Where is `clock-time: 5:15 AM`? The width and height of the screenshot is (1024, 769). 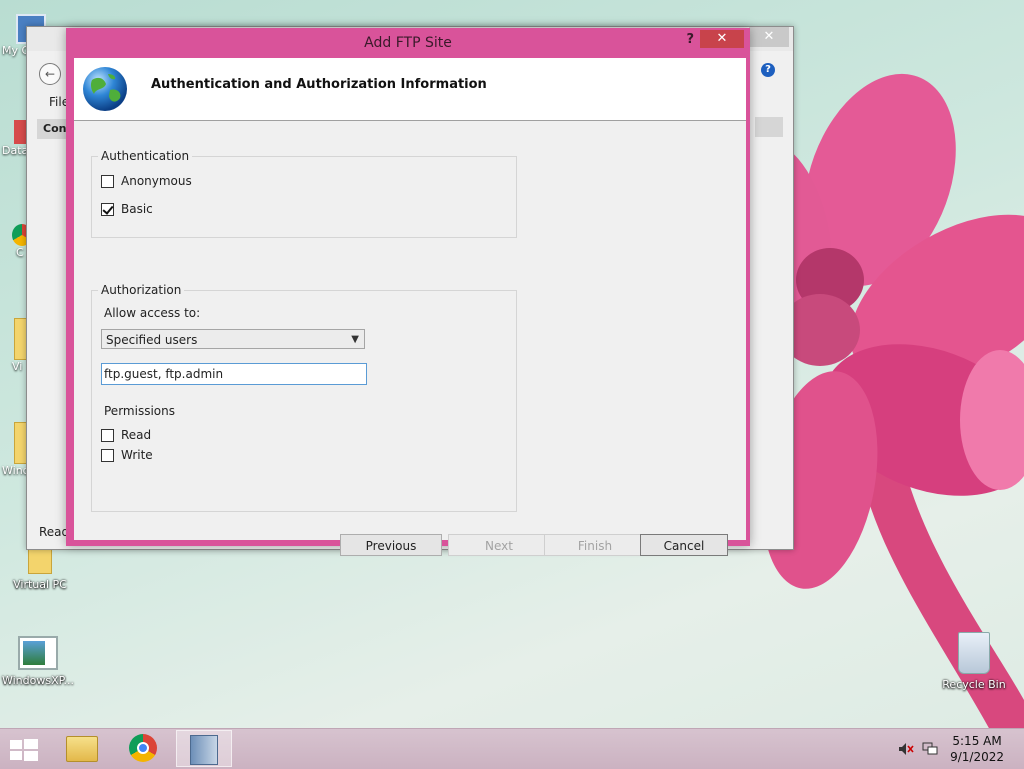 clock-time: 5:15 AM is located at coordinates (977, 741).